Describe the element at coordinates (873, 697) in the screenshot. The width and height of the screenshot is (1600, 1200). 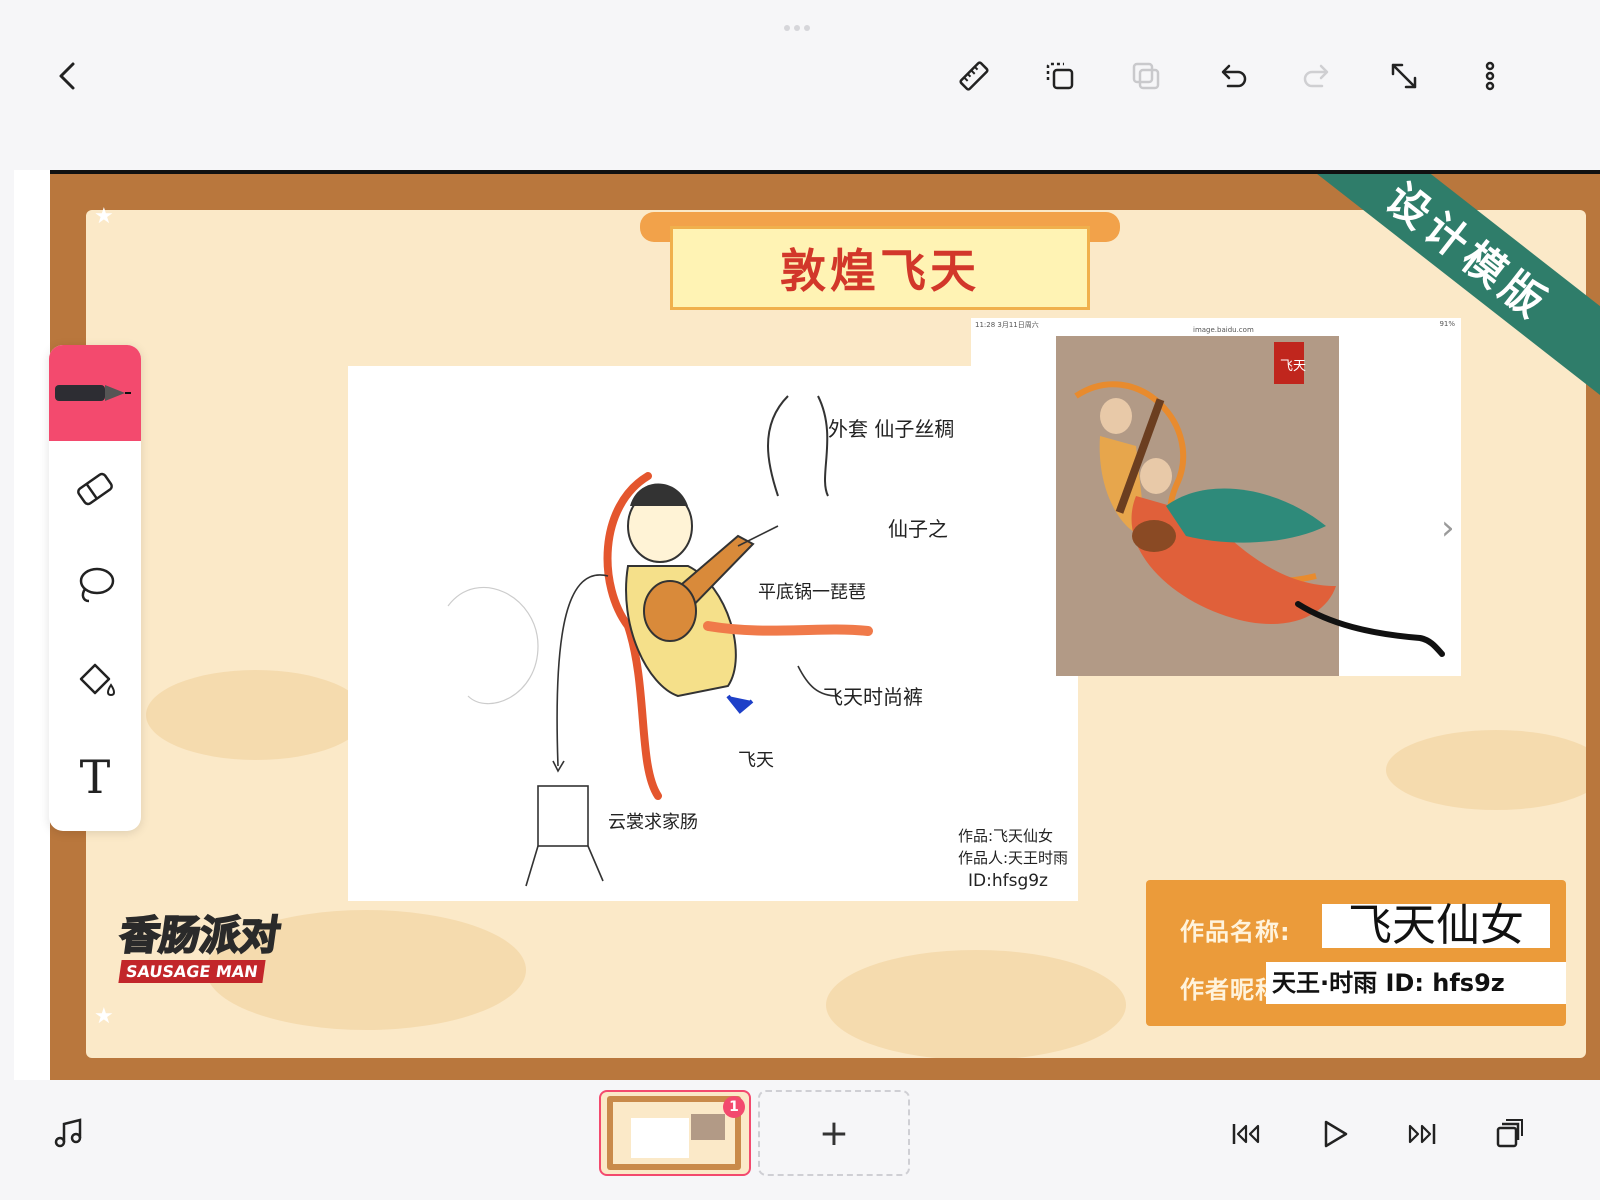
I see `sketch-label: 飞天时尚裤` at that location.